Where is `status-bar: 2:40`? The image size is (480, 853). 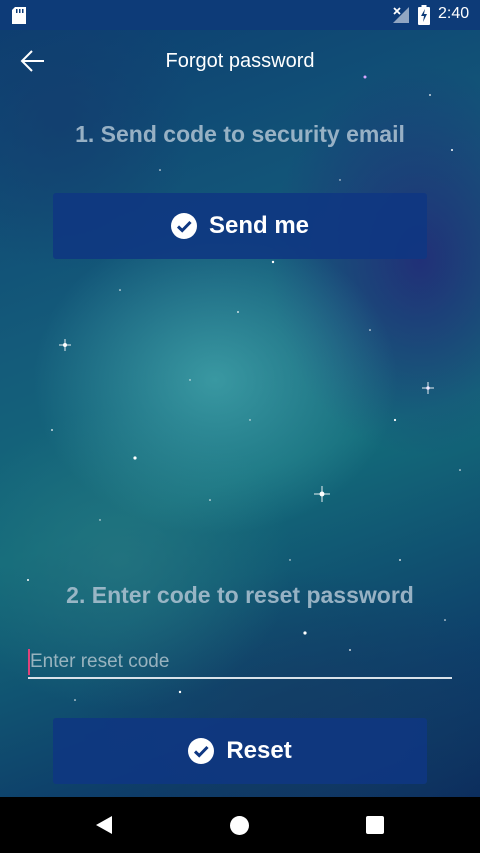 status-bar: 2:40 is located at coordinates (240, 15).